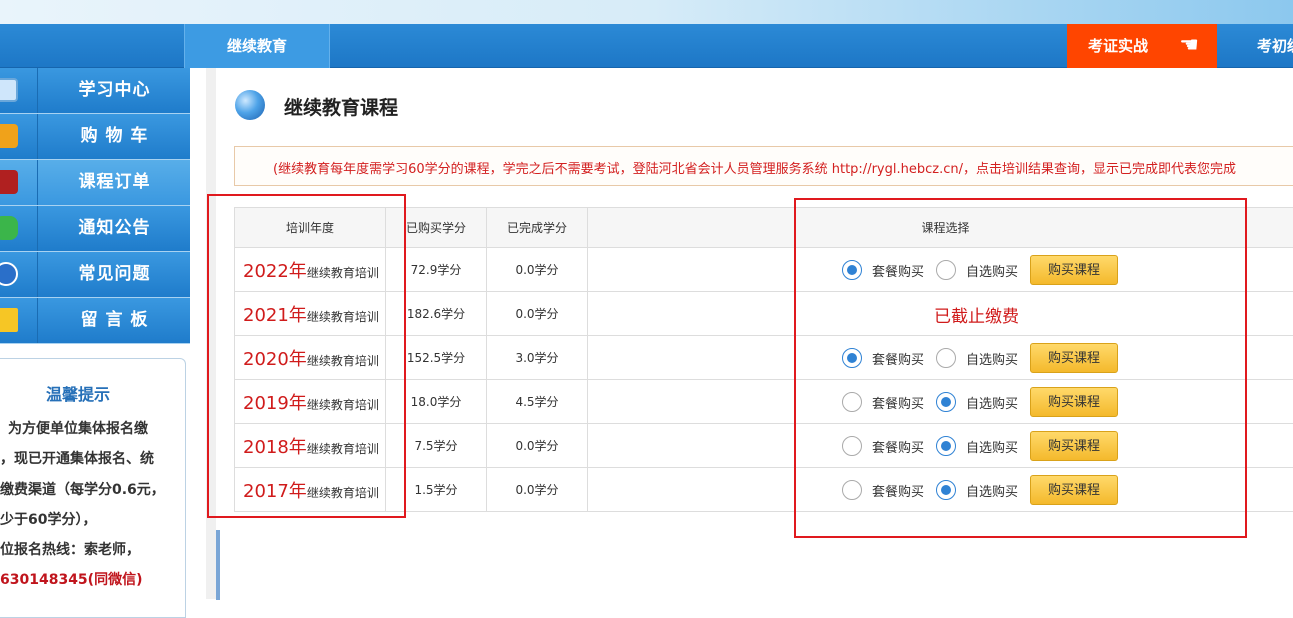 This screenshot has width=1293, height=618. I want to click on tips-line: 缴费渠道（每学分0.6元，, so click(82, 489).